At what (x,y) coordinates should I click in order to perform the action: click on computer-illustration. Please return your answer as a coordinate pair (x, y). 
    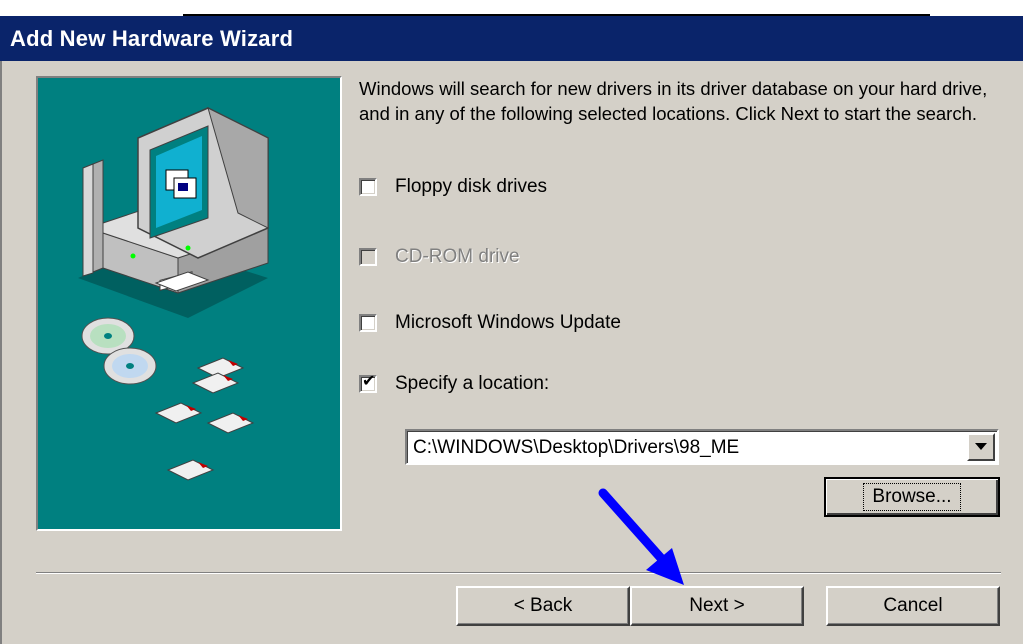
    Looking at the image, I should click on (174, 294).